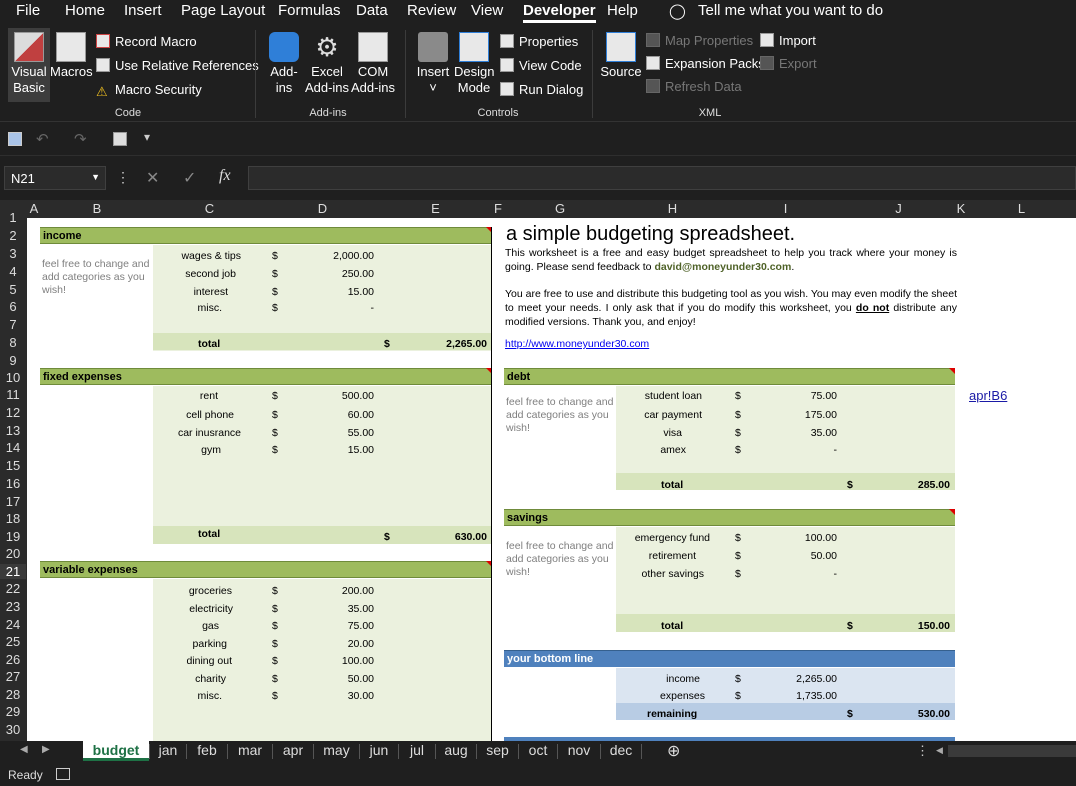  I want to click on tell-me-search: Tell me what you want to do, so click(790, 10).